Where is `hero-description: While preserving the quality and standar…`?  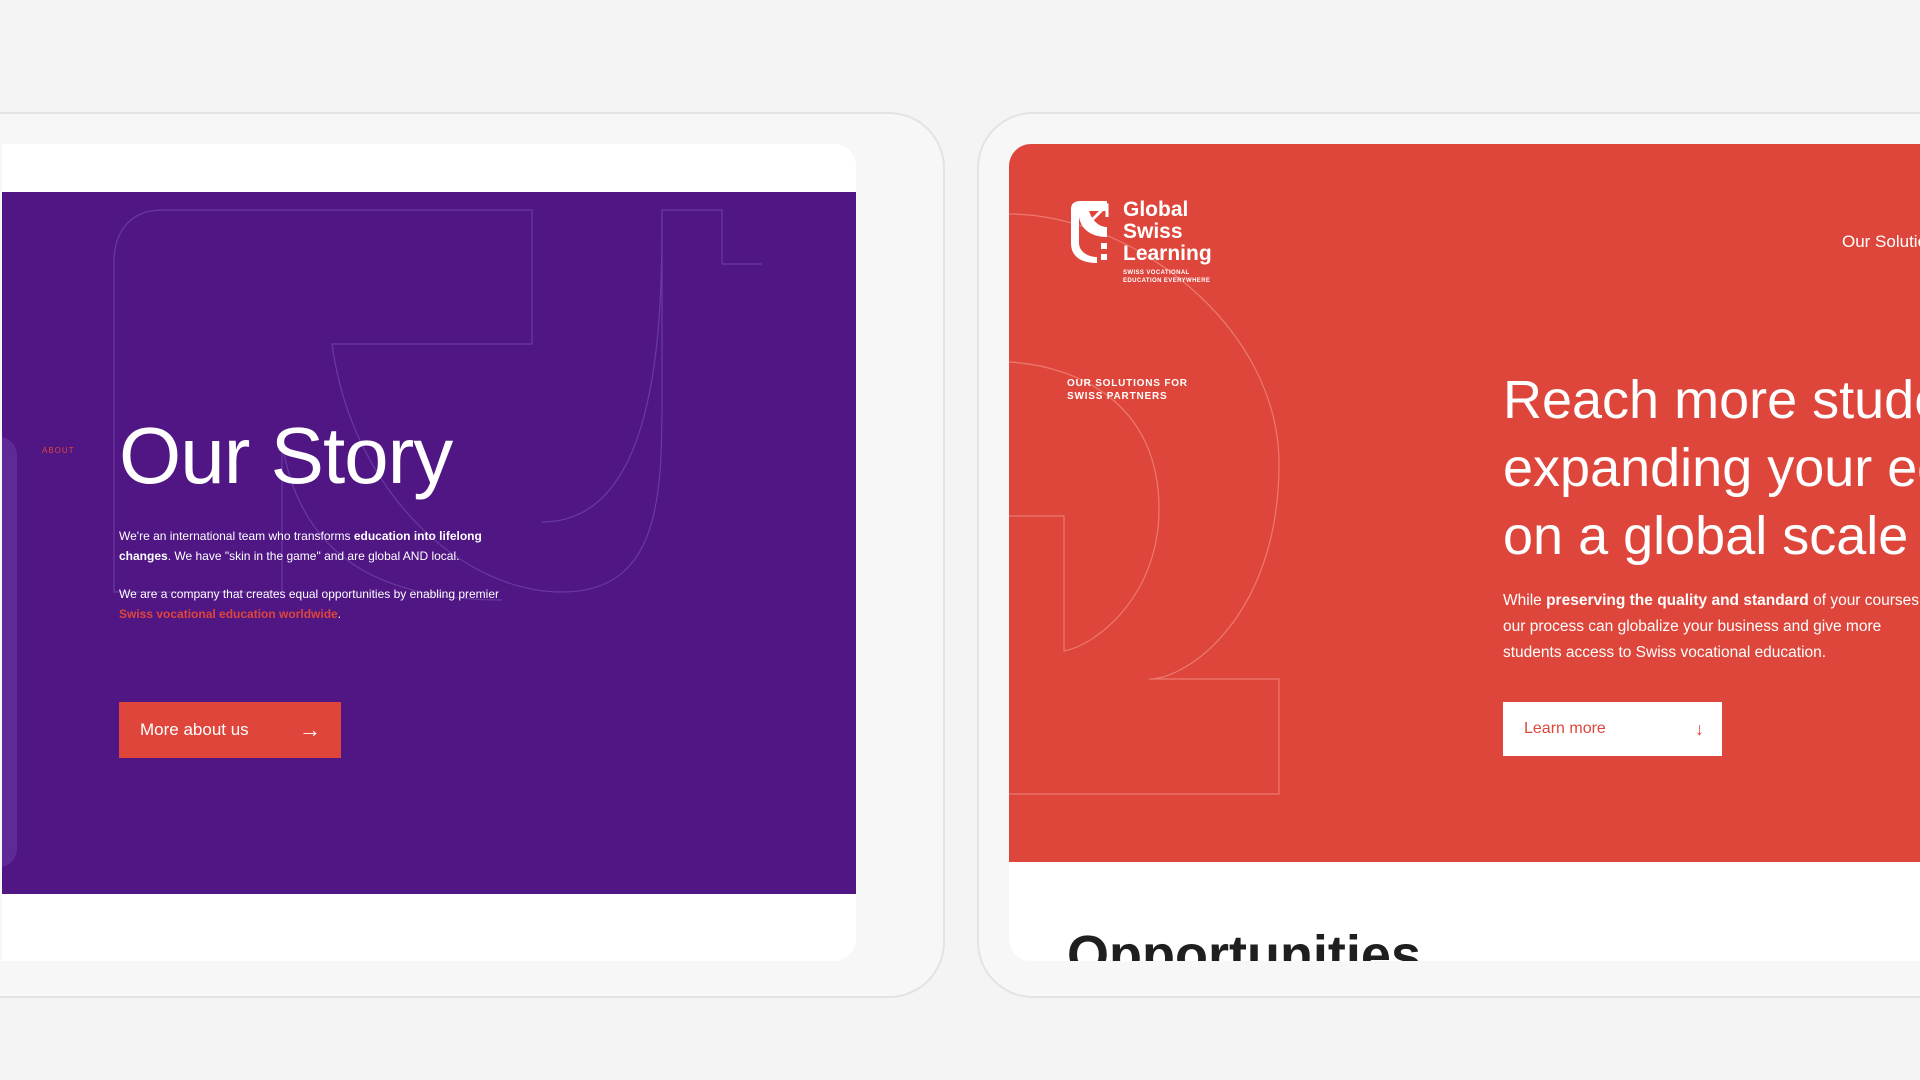
hero-description: While preserving the quality and standar… is located at coordinates (1711, 626).